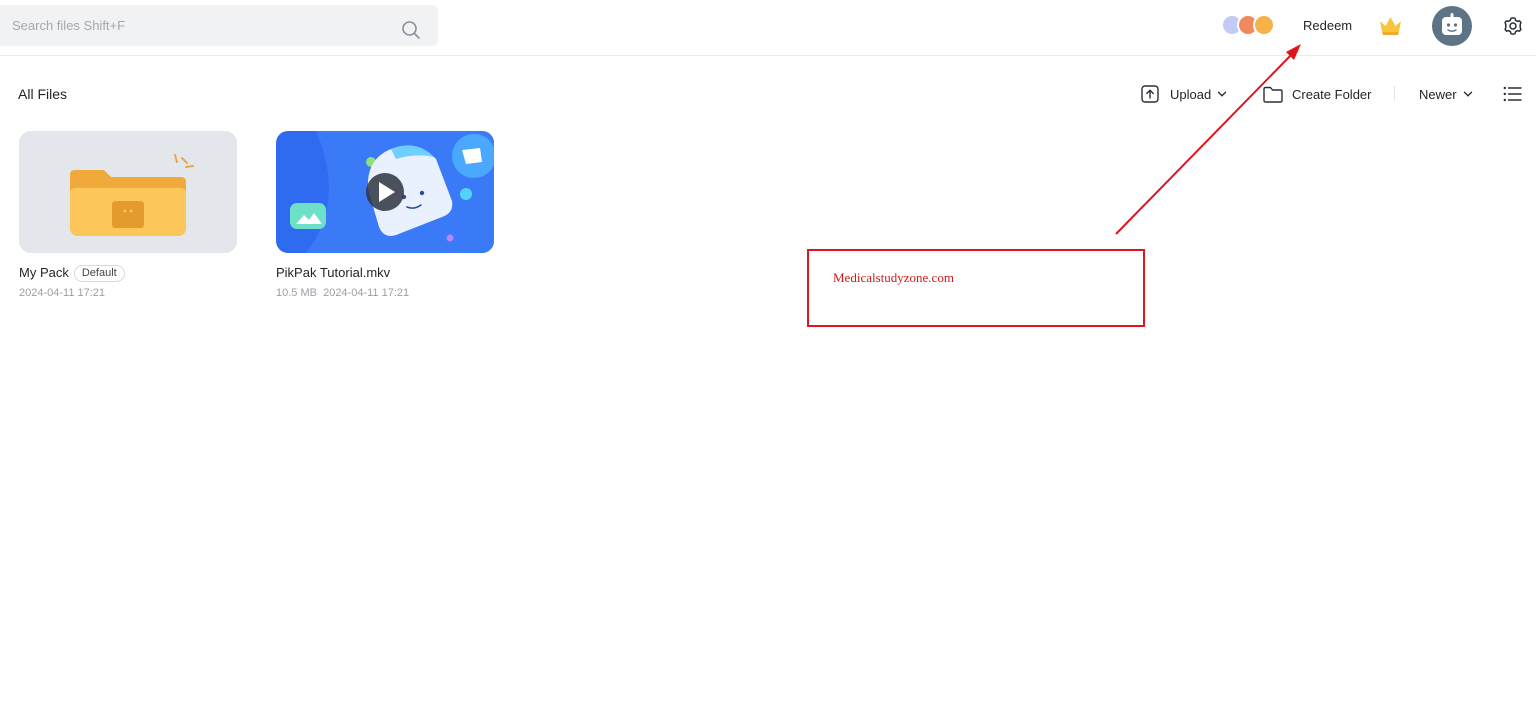 The image size is (1536, 709). Describe the element at coordinates (44, 272) in the screenshot. I see `file-name-text: My Pack` at that location.